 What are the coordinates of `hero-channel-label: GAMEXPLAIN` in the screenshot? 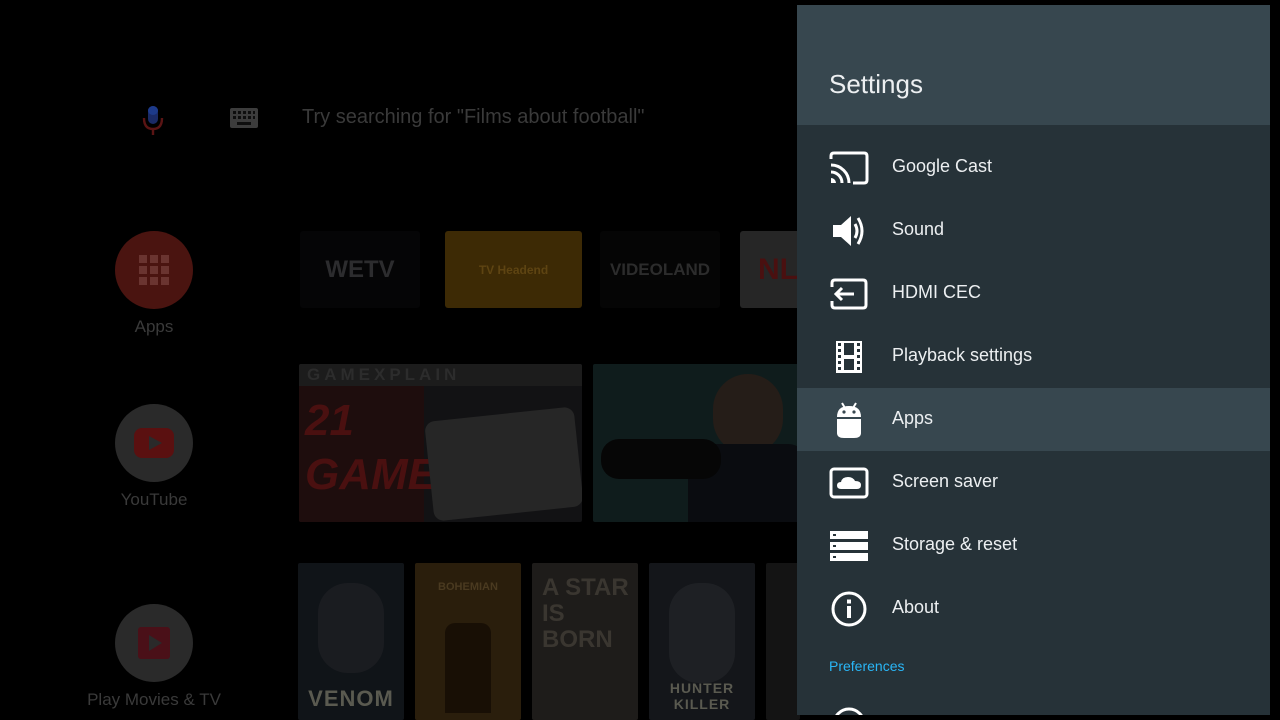 It's located at (384, 374).